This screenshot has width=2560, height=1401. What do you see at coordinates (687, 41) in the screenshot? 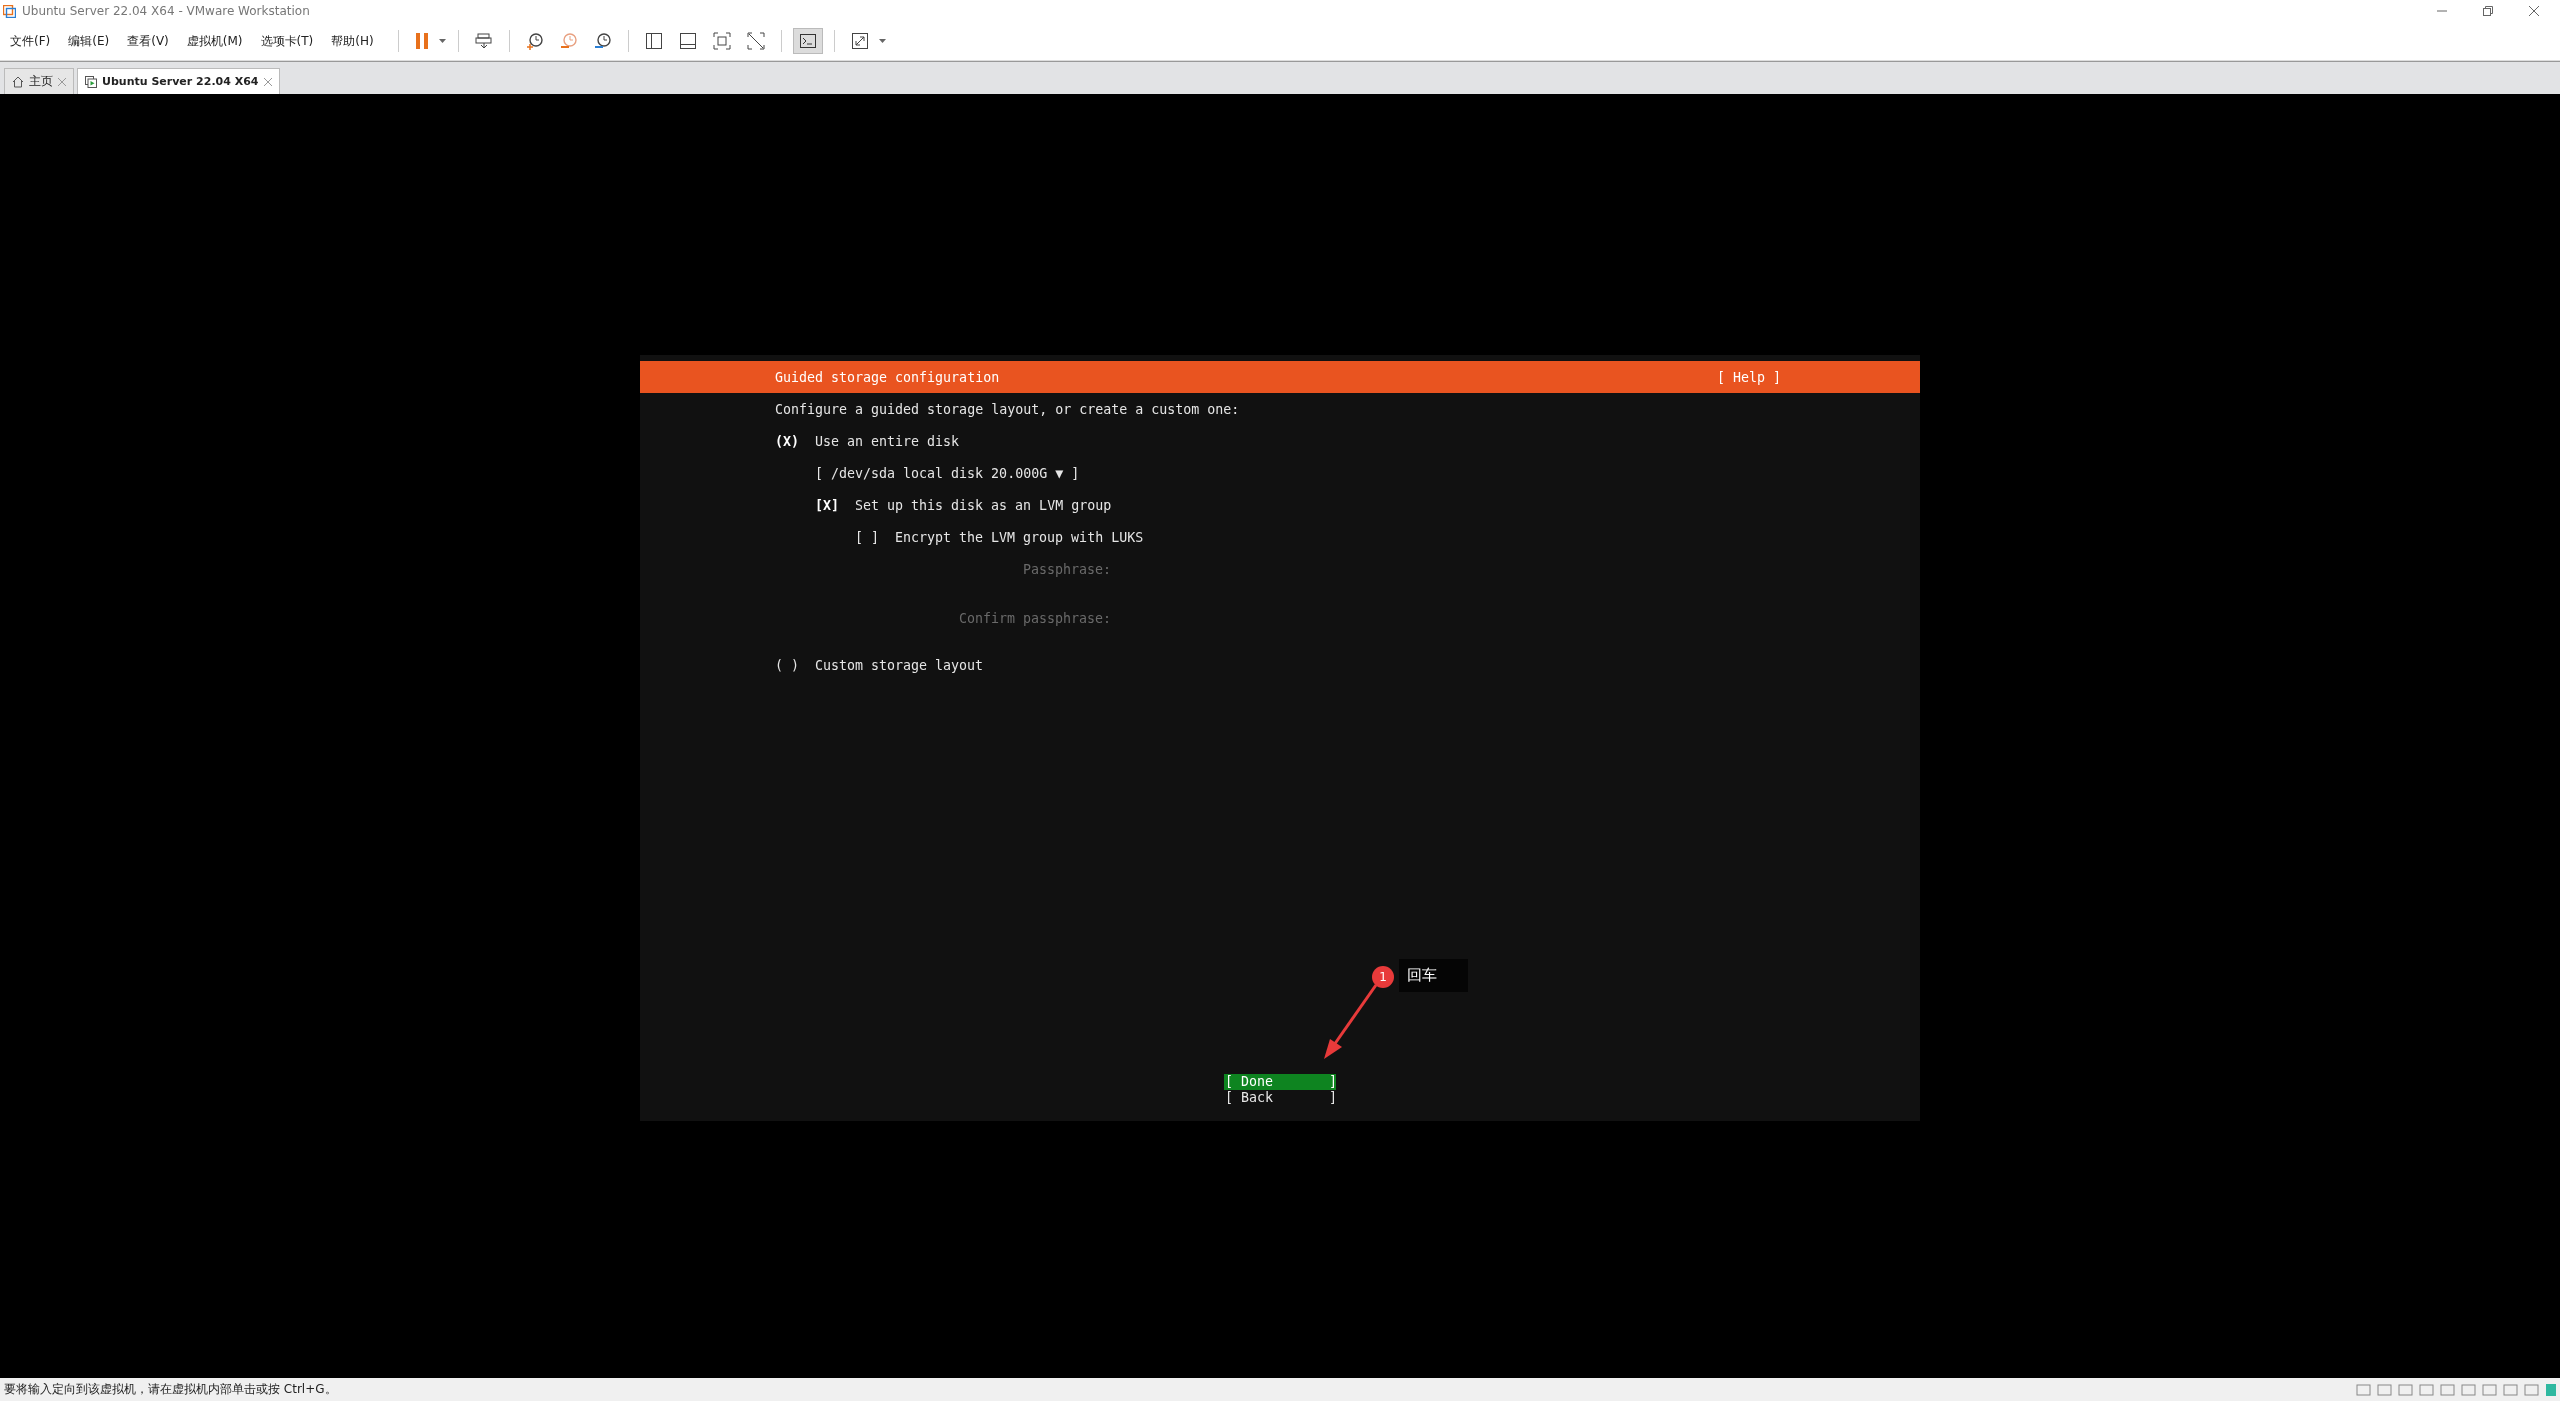
I see `bottom-panel-layout-icon` at bounding box center [687, 41].